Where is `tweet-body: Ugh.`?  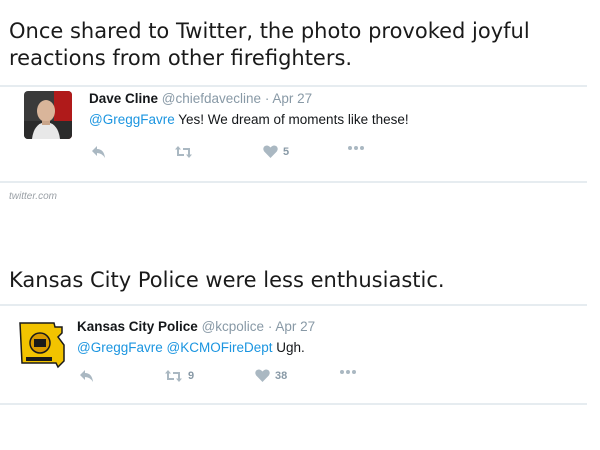
tweet-body: Ugh. is located at coordinates (288, 347).